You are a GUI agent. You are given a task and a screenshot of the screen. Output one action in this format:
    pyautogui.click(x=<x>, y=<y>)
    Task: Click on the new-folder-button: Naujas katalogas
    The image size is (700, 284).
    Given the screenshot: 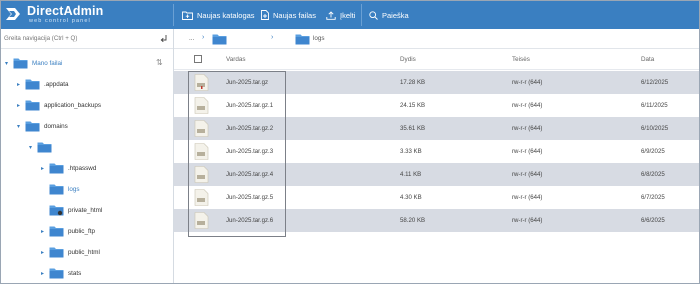 What is the action you would take?
    pyautogui.click(x=218, y=15)
    